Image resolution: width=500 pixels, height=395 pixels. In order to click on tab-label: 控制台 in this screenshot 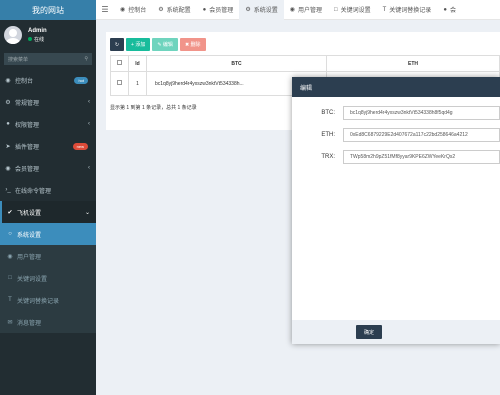, I will do `click(137, 11)`.